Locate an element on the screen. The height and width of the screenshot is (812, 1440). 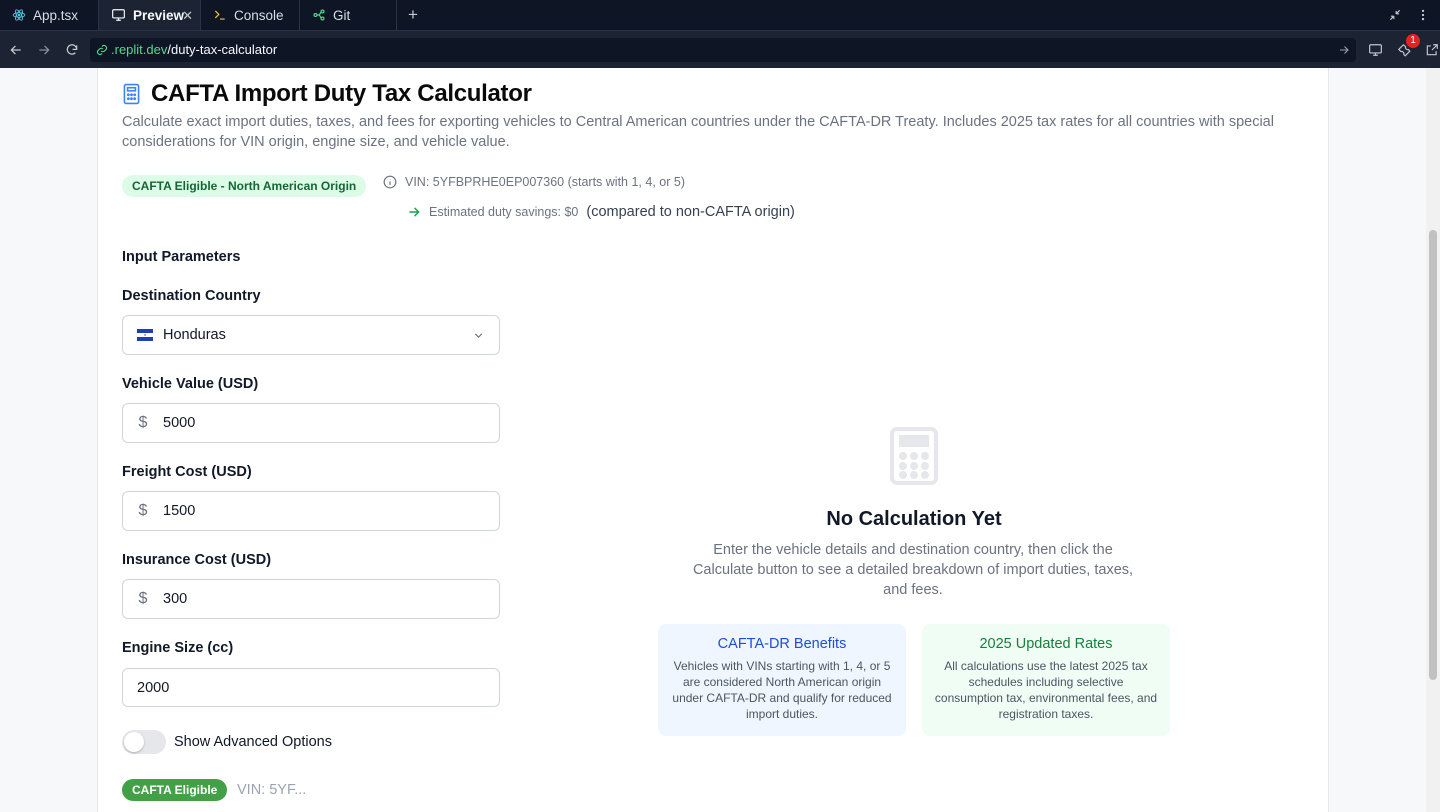
devices-icon is located at coordinates (1375, 50).